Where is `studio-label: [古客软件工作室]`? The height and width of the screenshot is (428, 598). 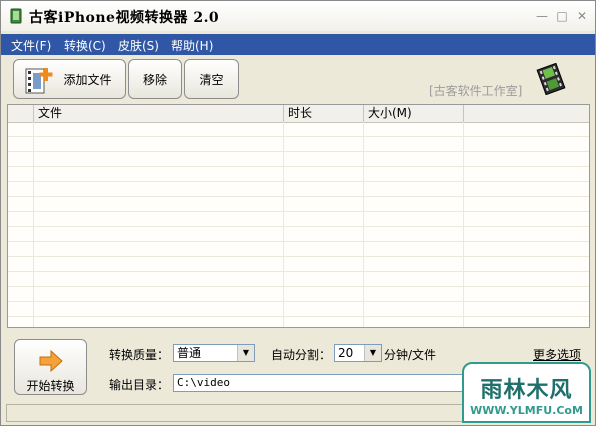
studio-label: [古客软件工作室] is located at coordinates (476, 91).